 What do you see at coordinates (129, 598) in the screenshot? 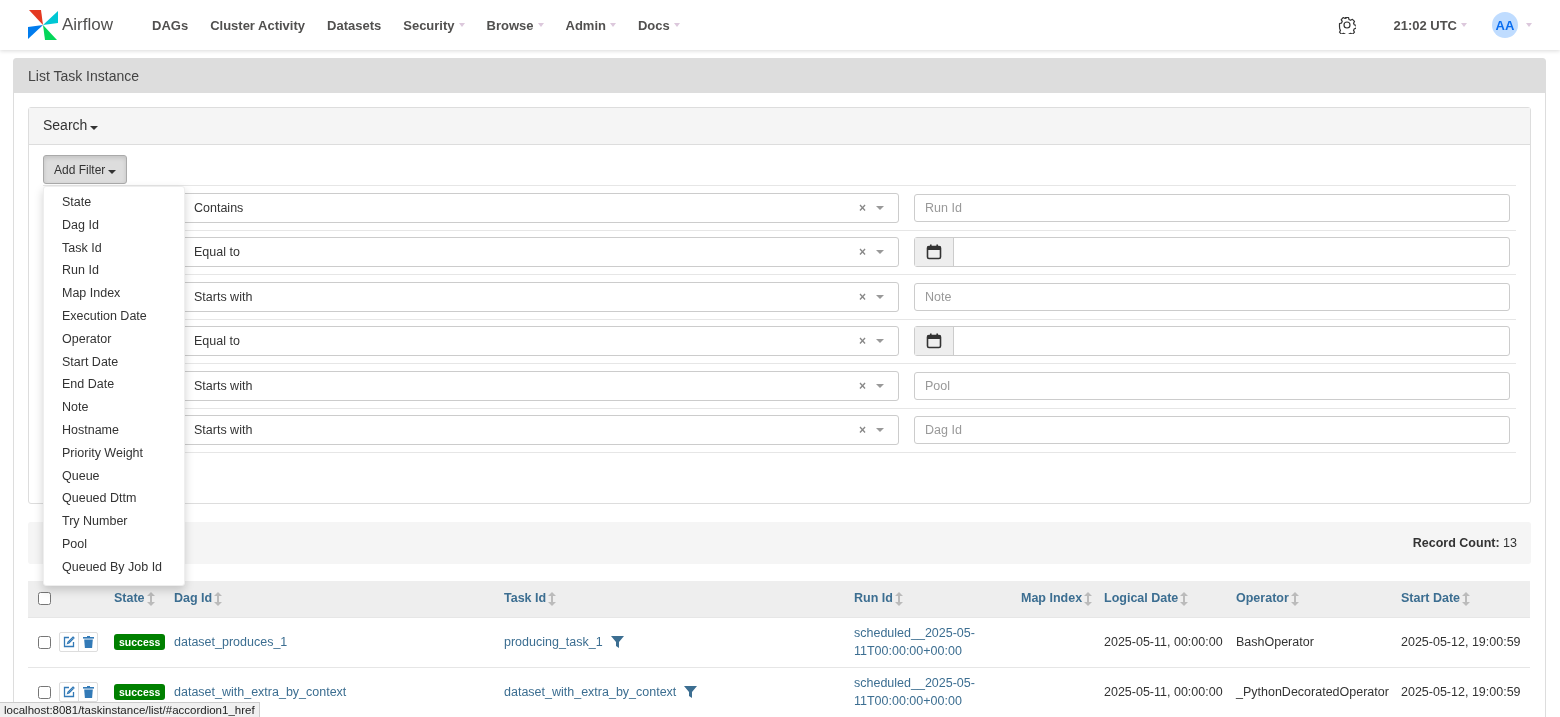
I see `column-header: State` at bounding box center [129, 598].